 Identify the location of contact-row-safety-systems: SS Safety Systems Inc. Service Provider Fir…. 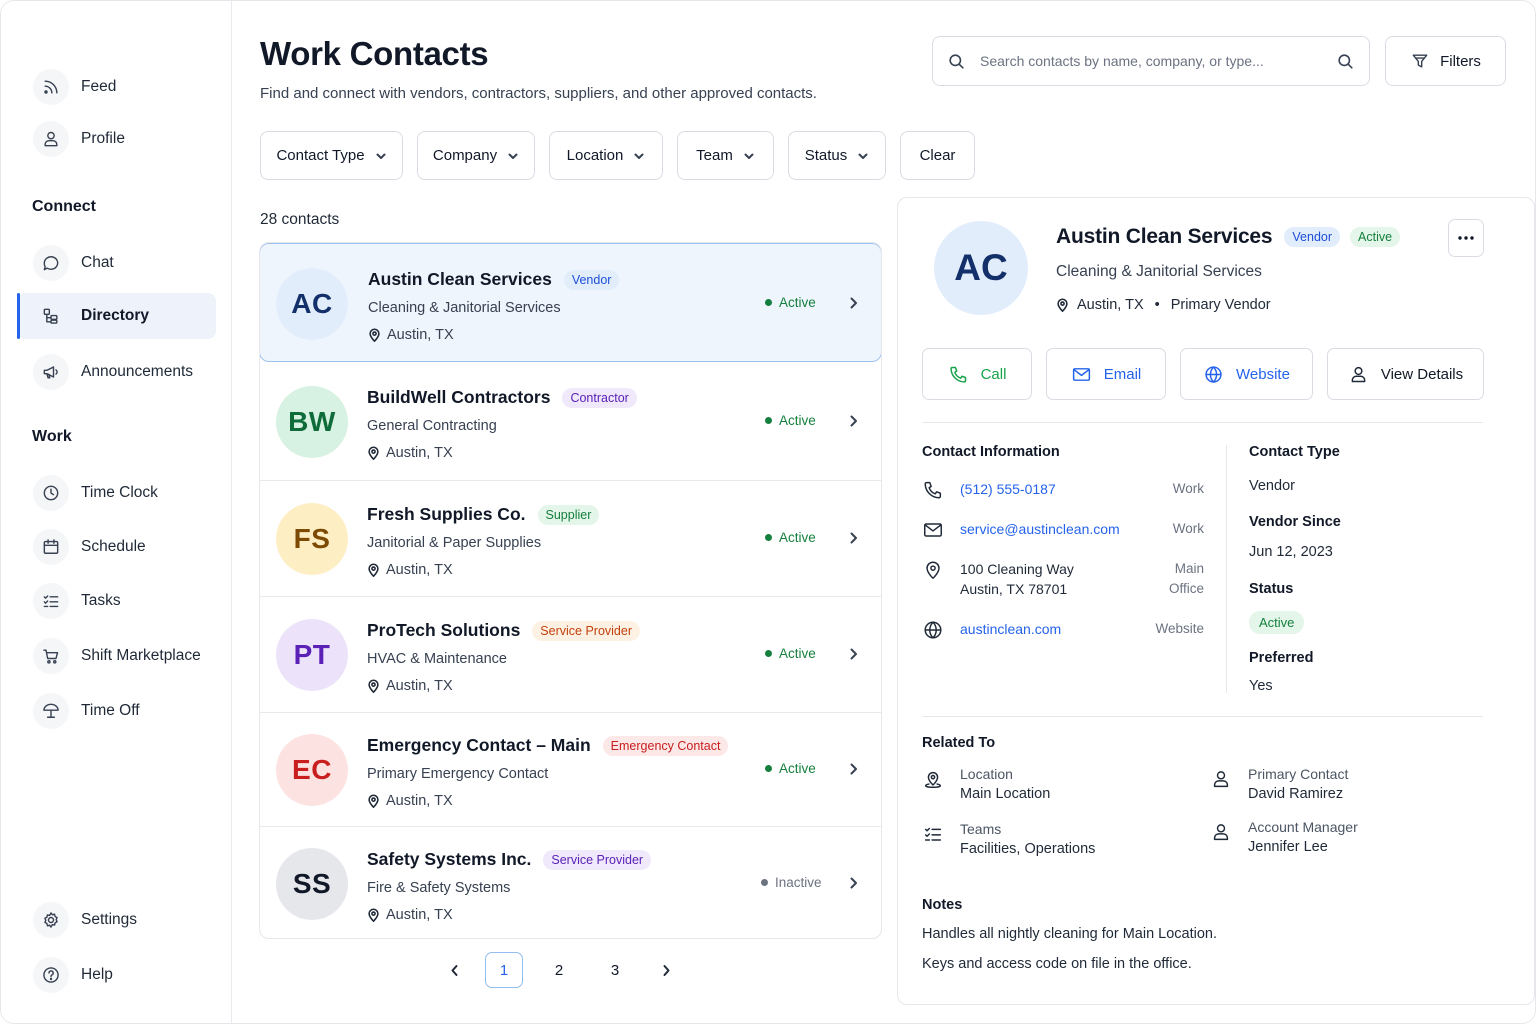
(570, 882).